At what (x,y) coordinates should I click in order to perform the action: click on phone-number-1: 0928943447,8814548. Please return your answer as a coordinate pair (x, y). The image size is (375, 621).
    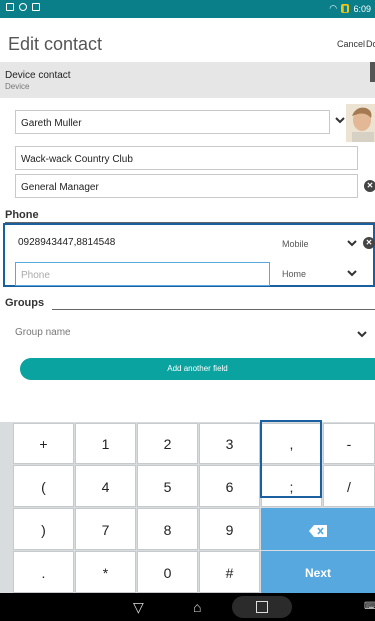
    Looking at the image, I should click on (142, 242).